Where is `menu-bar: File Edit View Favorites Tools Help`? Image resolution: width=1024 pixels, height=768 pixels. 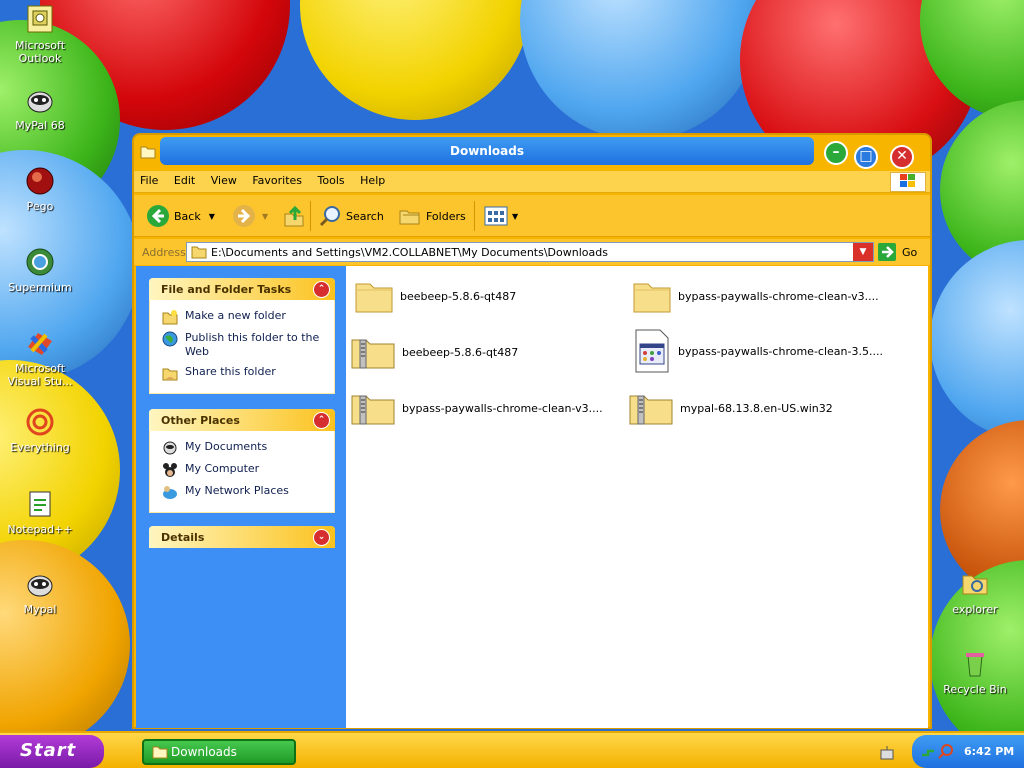 menu-bar: File Edit View Favorites Tools Help is located at coordinates (532, 182).